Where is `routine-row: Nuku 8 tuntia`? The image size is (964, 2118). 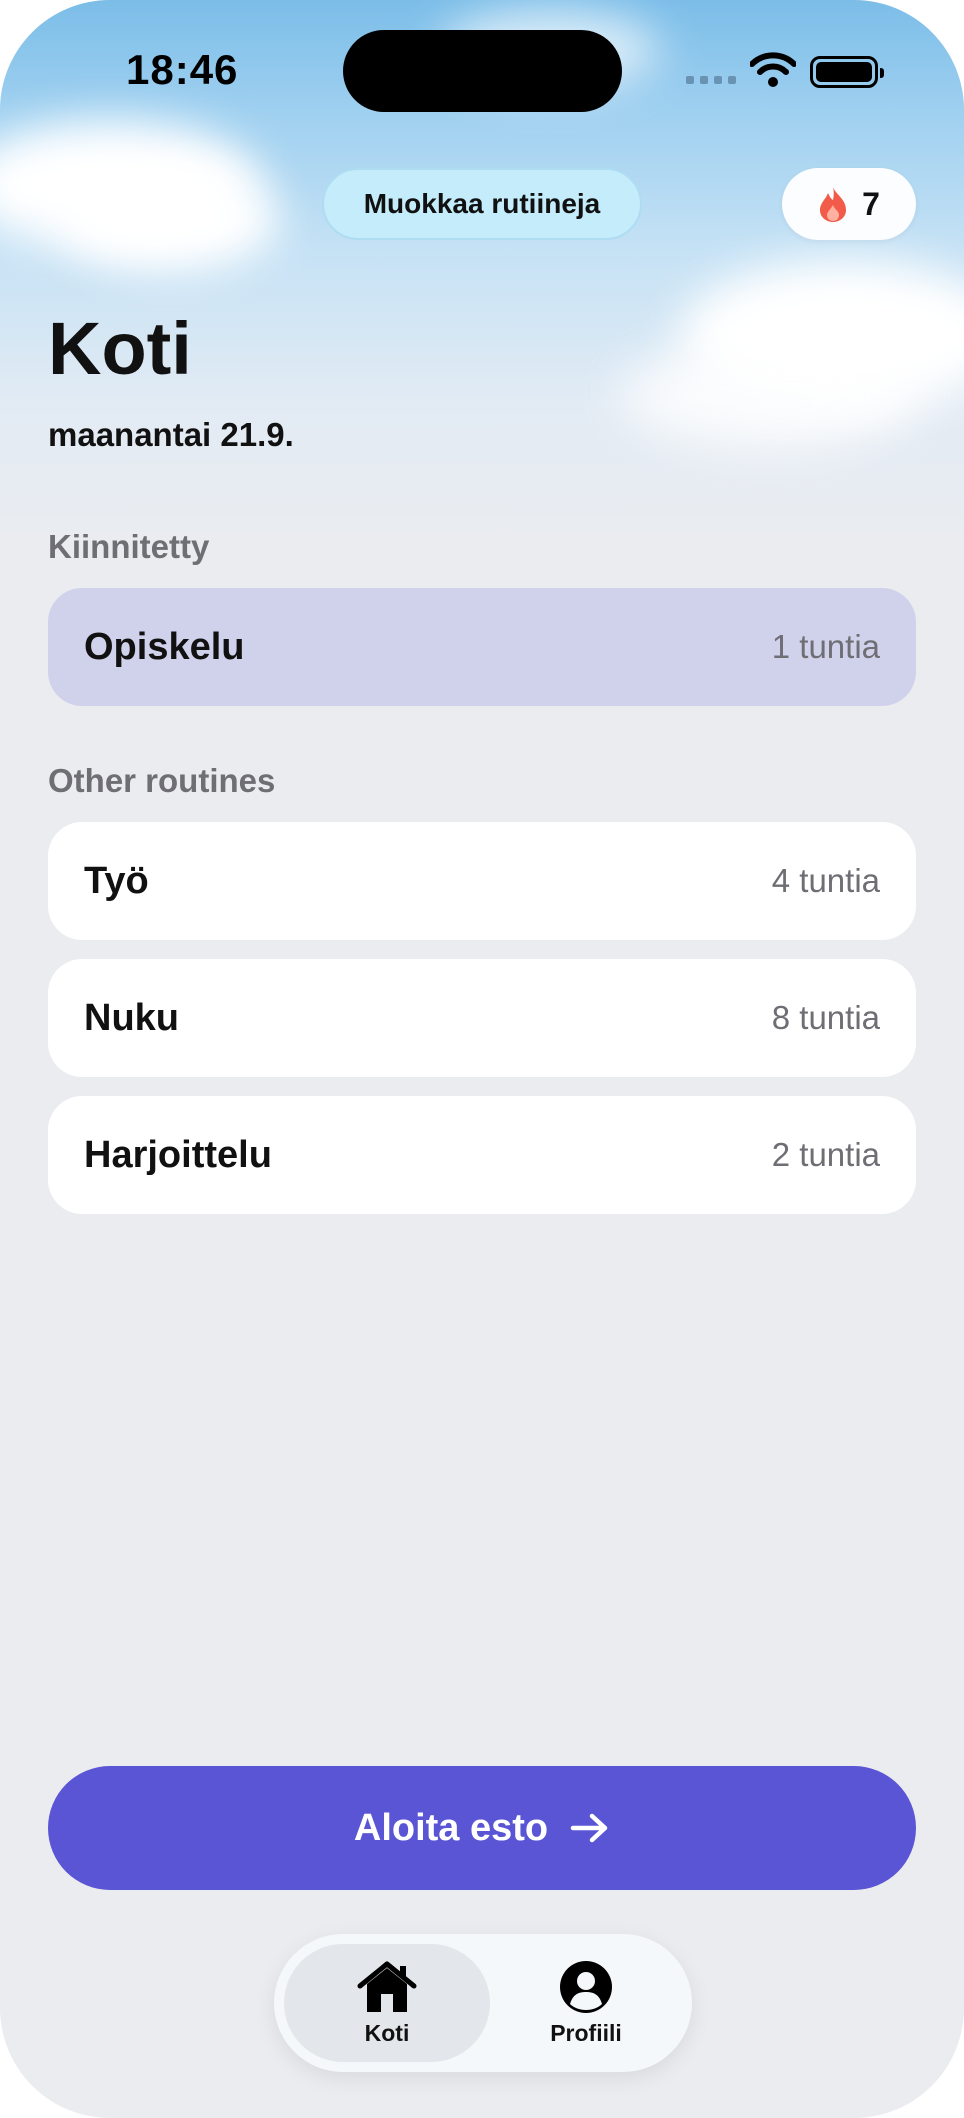 routine-row: Nuku 8 tuntia is located at coordinates (482, 1018).